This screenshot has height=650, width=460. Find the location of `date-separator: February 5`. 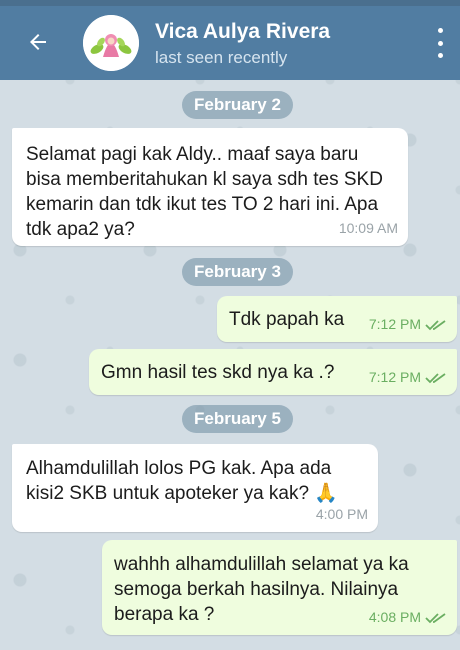

date-separator: February 5 is located at coordinates (237, 419).